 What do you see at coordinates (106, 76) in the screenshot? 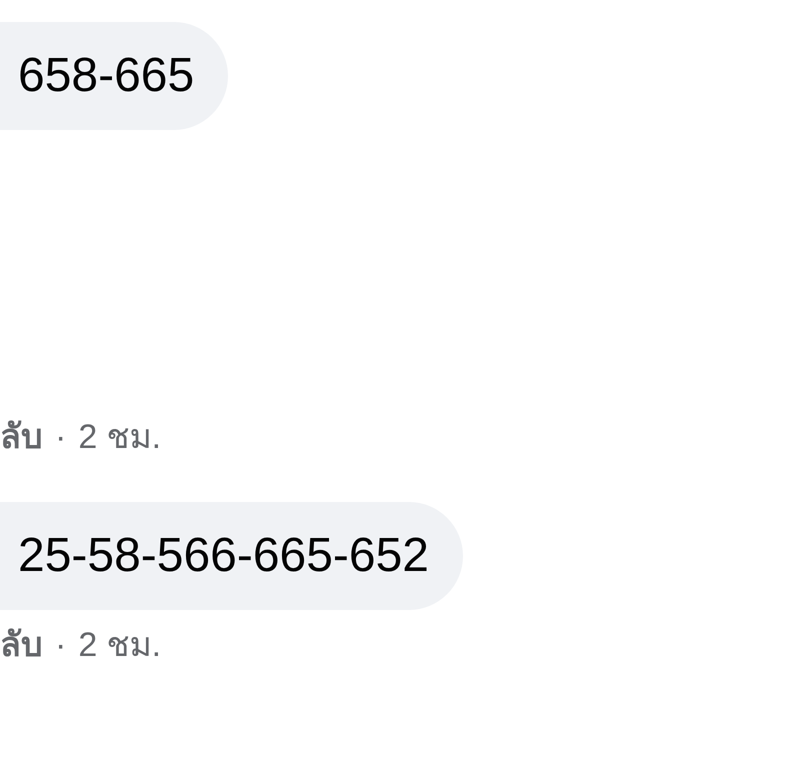
I see `comment-text: 658-665` at bounding box center [106, 76].